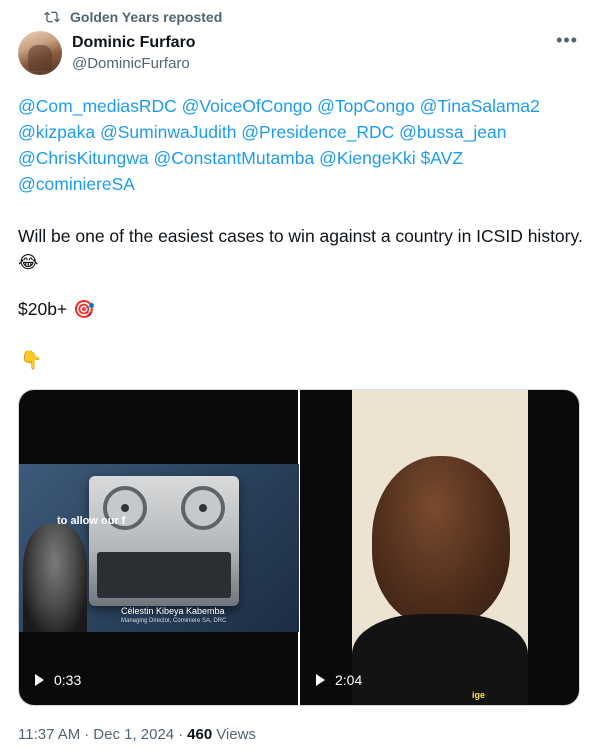  What do you see at coordinates (31, 360) in the screenshot?
I see `pointing-down-emoji: 👇` at bounding box center [31, 360].